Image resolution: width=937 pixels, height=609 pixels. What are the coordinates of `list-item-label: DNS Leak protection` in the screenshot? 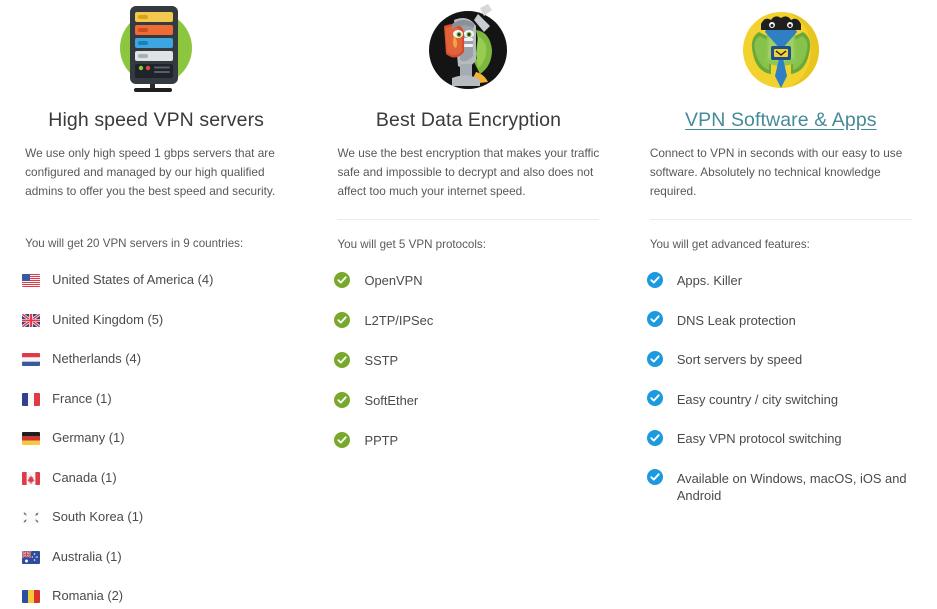 It's located at (736, 320).